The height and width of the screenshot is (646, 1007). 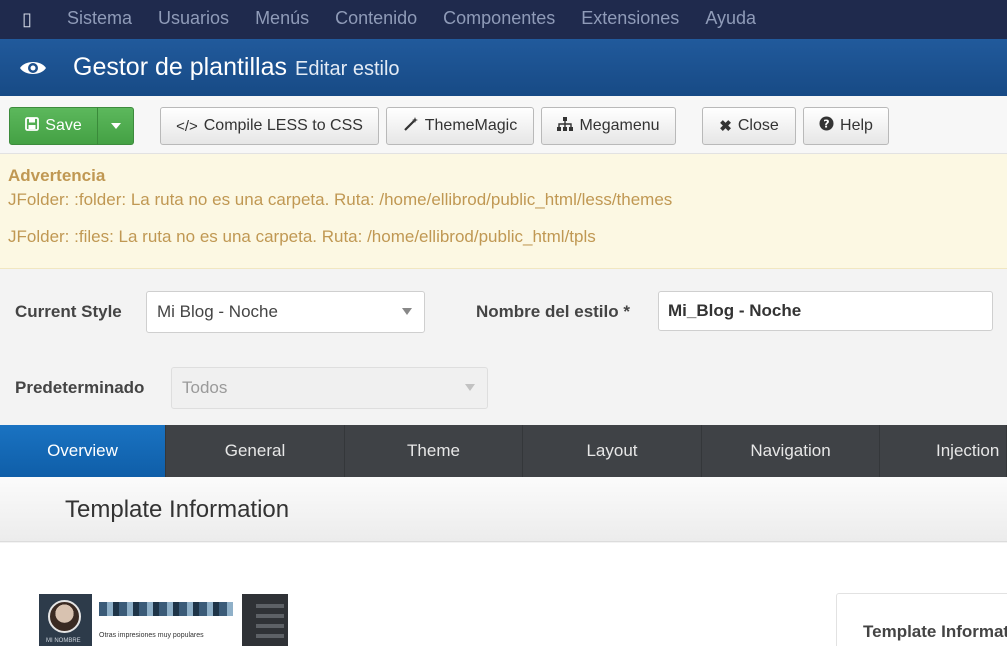 I want to click on menu-item-componentes: Componentes, so click(x=499, y=19).